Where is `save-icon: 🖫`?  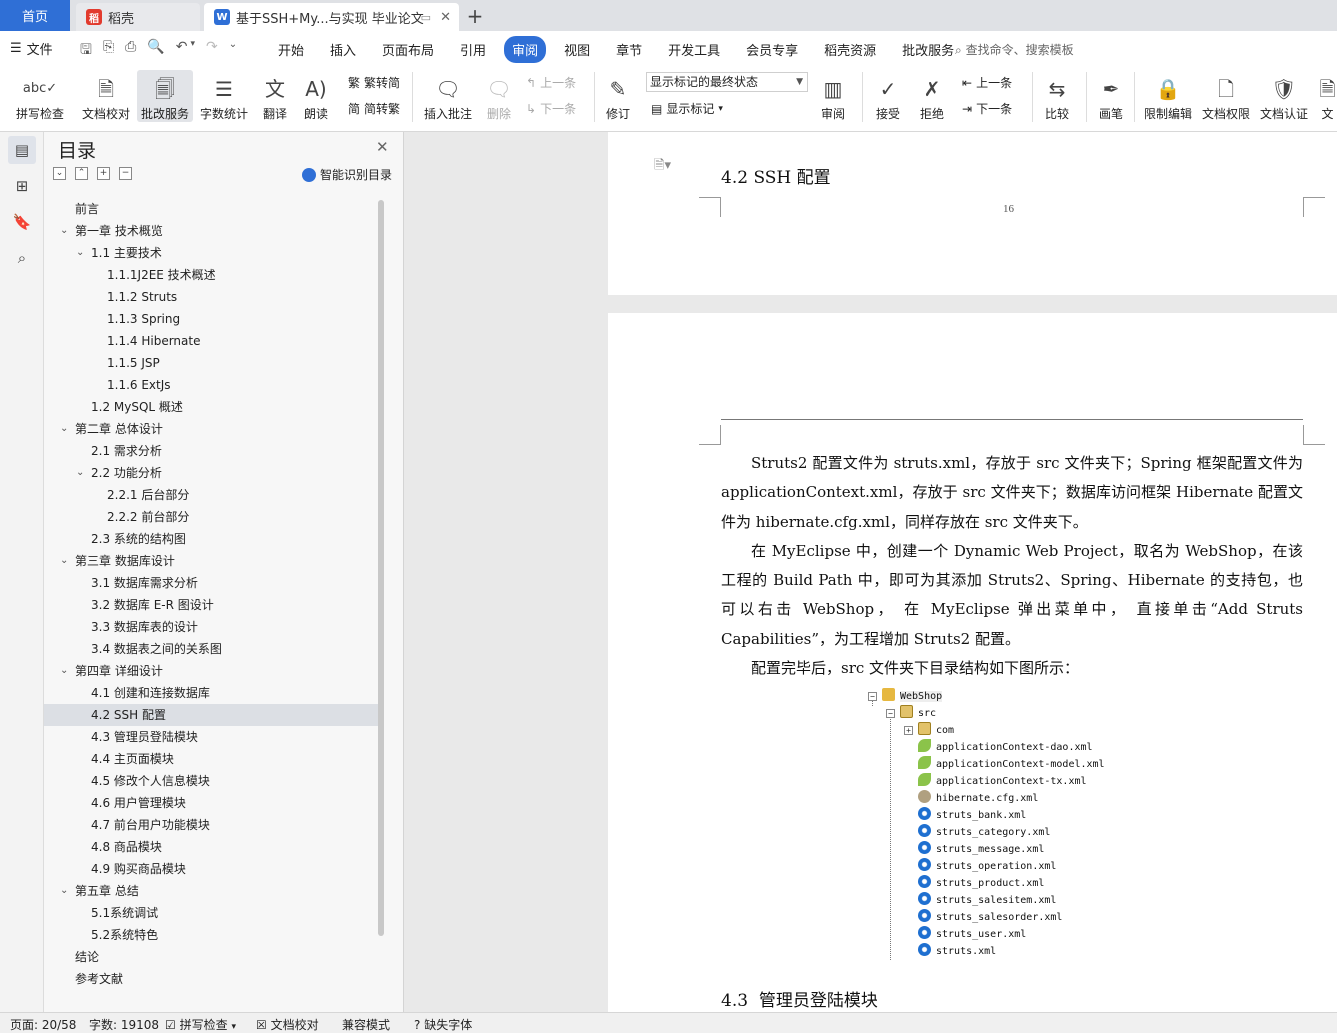
save-icon: 🖫 is located at coordinates (86, 51).